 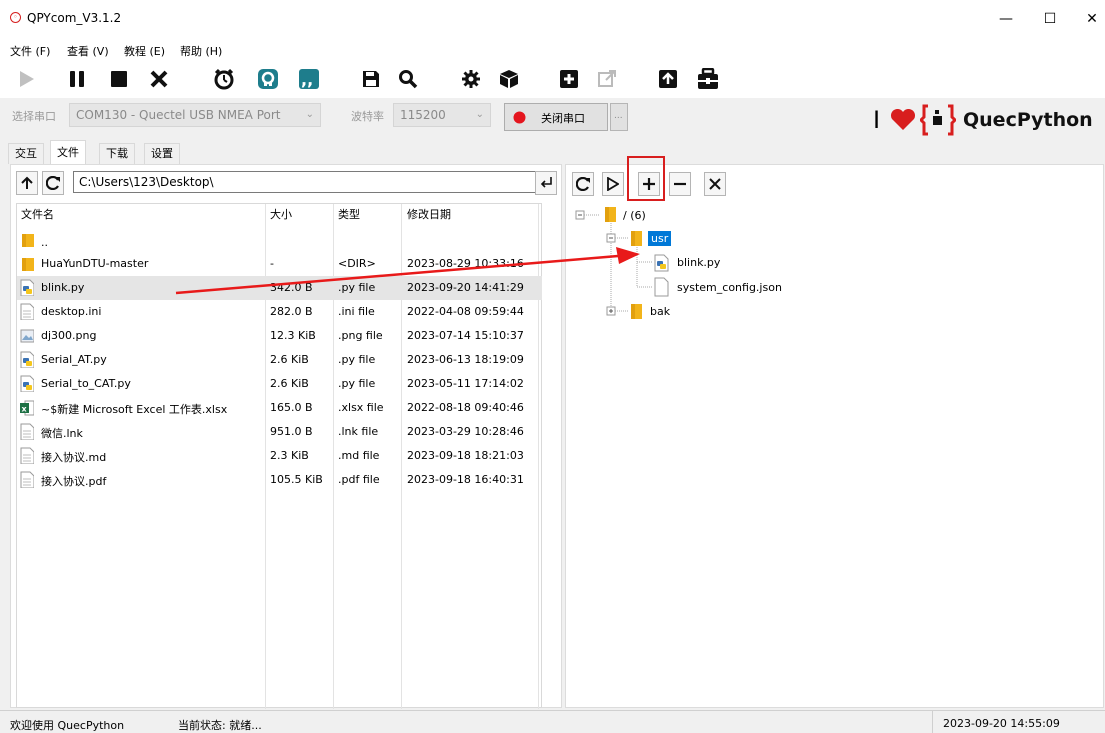 What do you see at coordinates (293, 335) in the screenshot?
I see `file-size: 12.3 KiB` at bounding box center [293, 335].